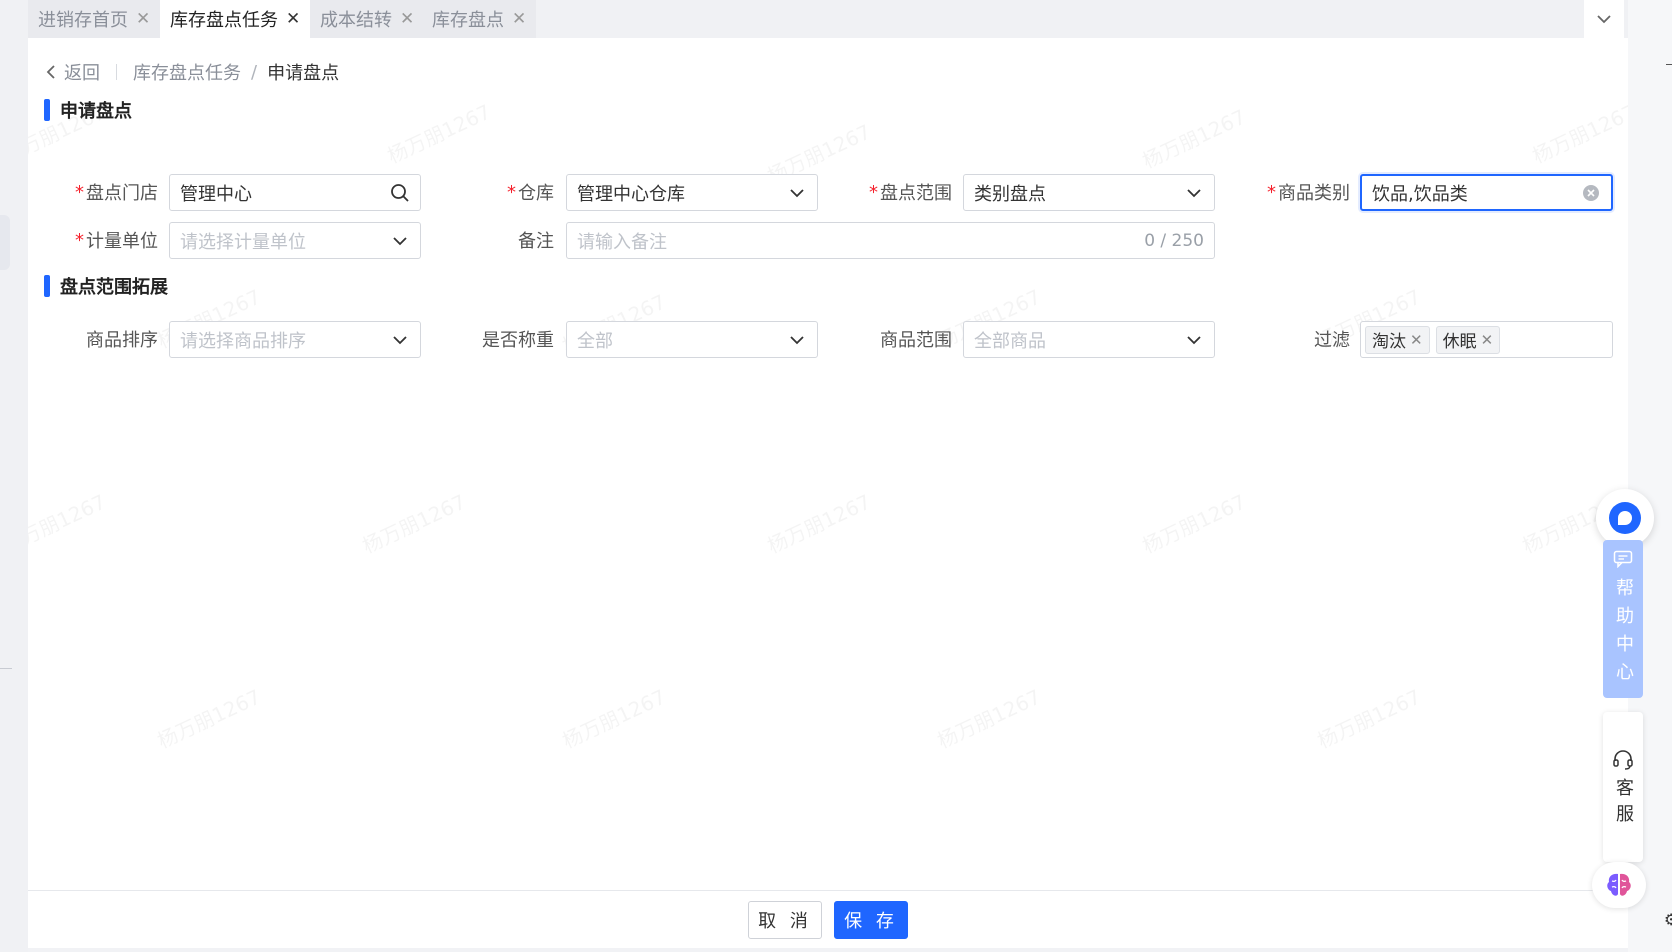  What do you see at coordinates (400, 193) in the screenshot?
I see `search-icon` at bounding box center [400, 193].